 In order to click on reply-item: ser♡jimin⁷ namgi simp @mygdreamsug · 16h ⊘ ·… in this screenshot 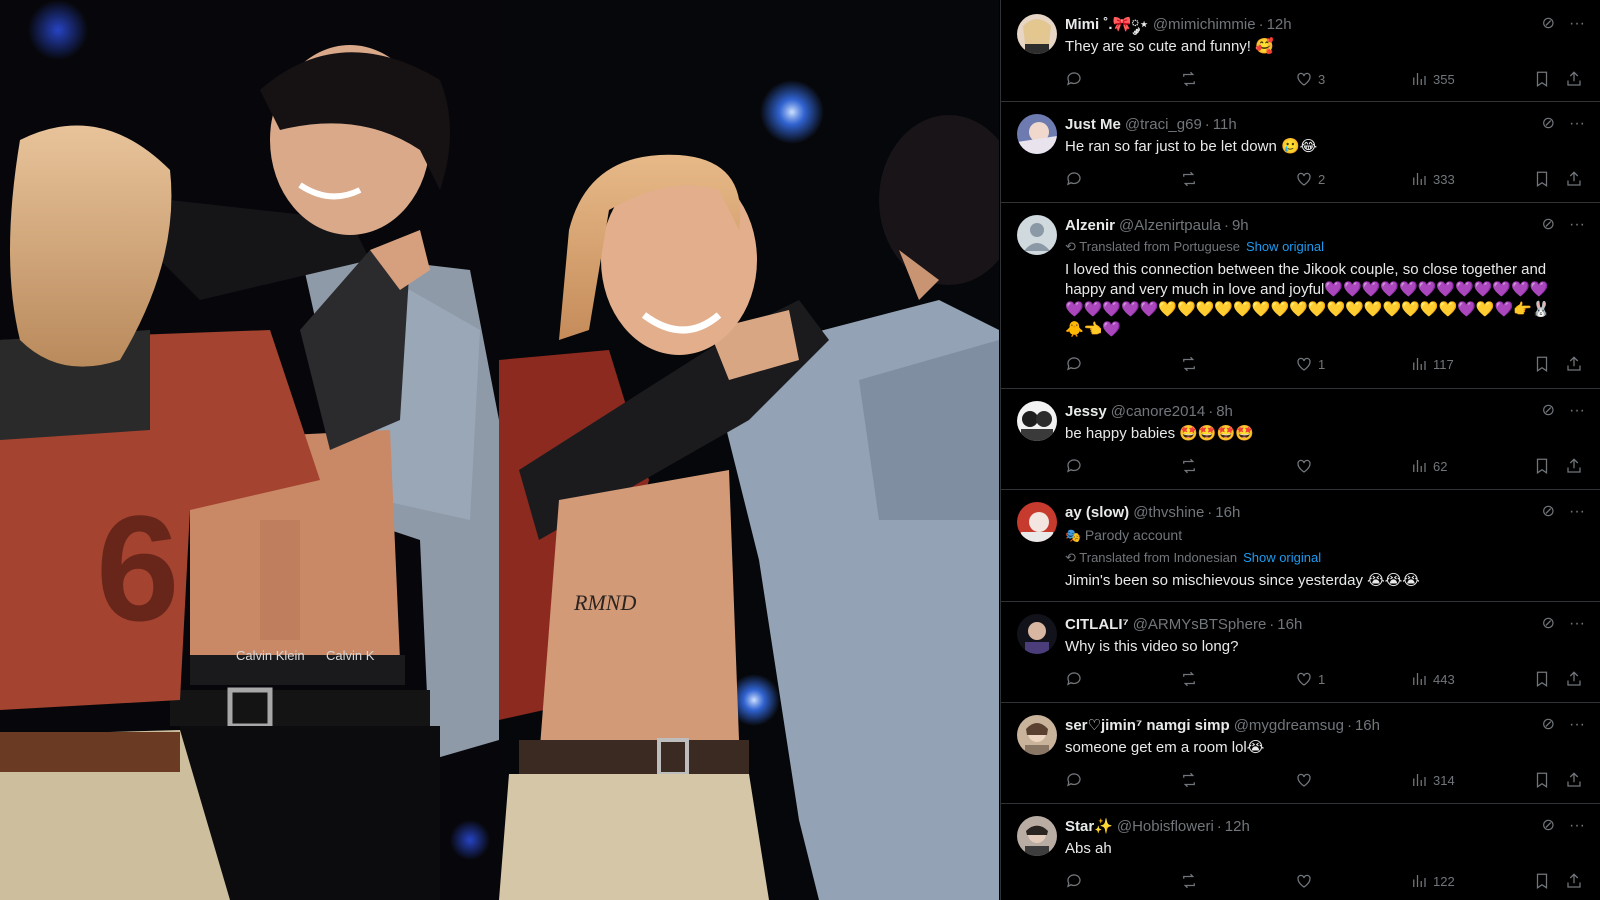, I will do `click(1300, 753)`.